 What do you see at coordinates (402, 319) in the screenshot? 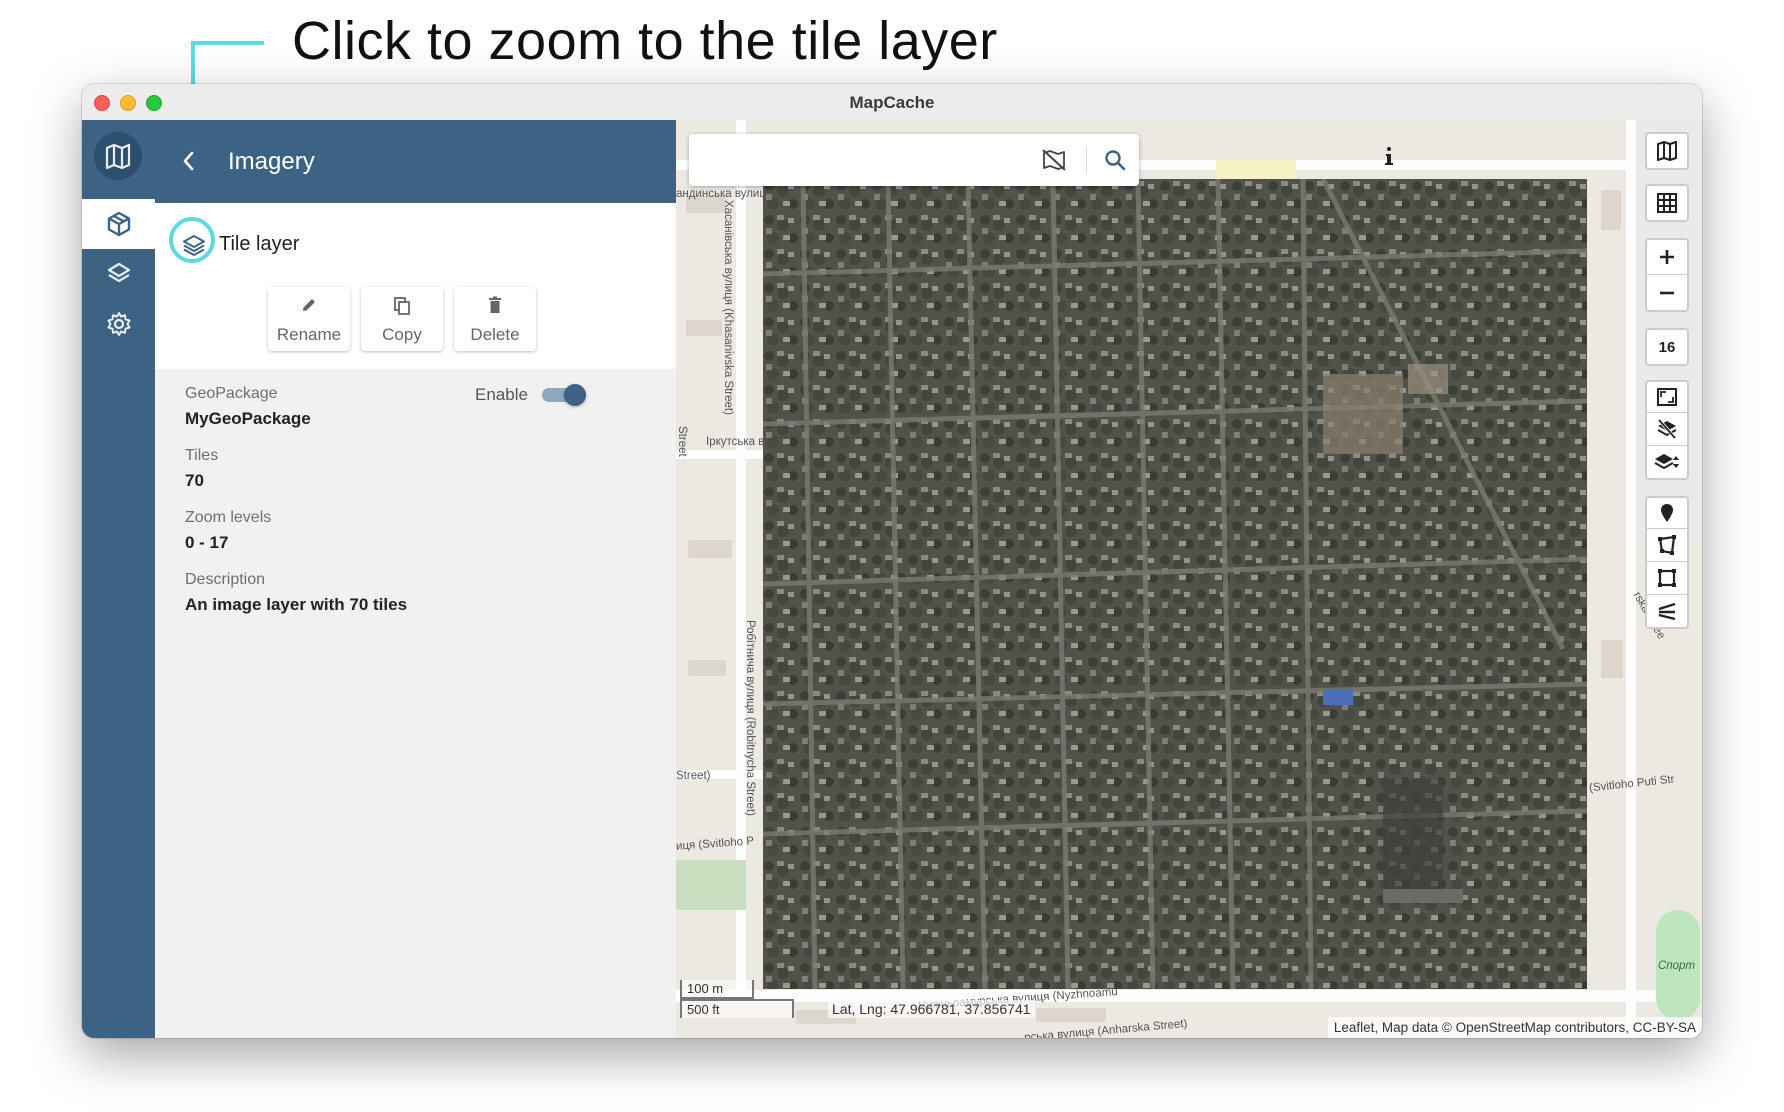
I see `copy-button: Copy` at bounding box center [402, 319].